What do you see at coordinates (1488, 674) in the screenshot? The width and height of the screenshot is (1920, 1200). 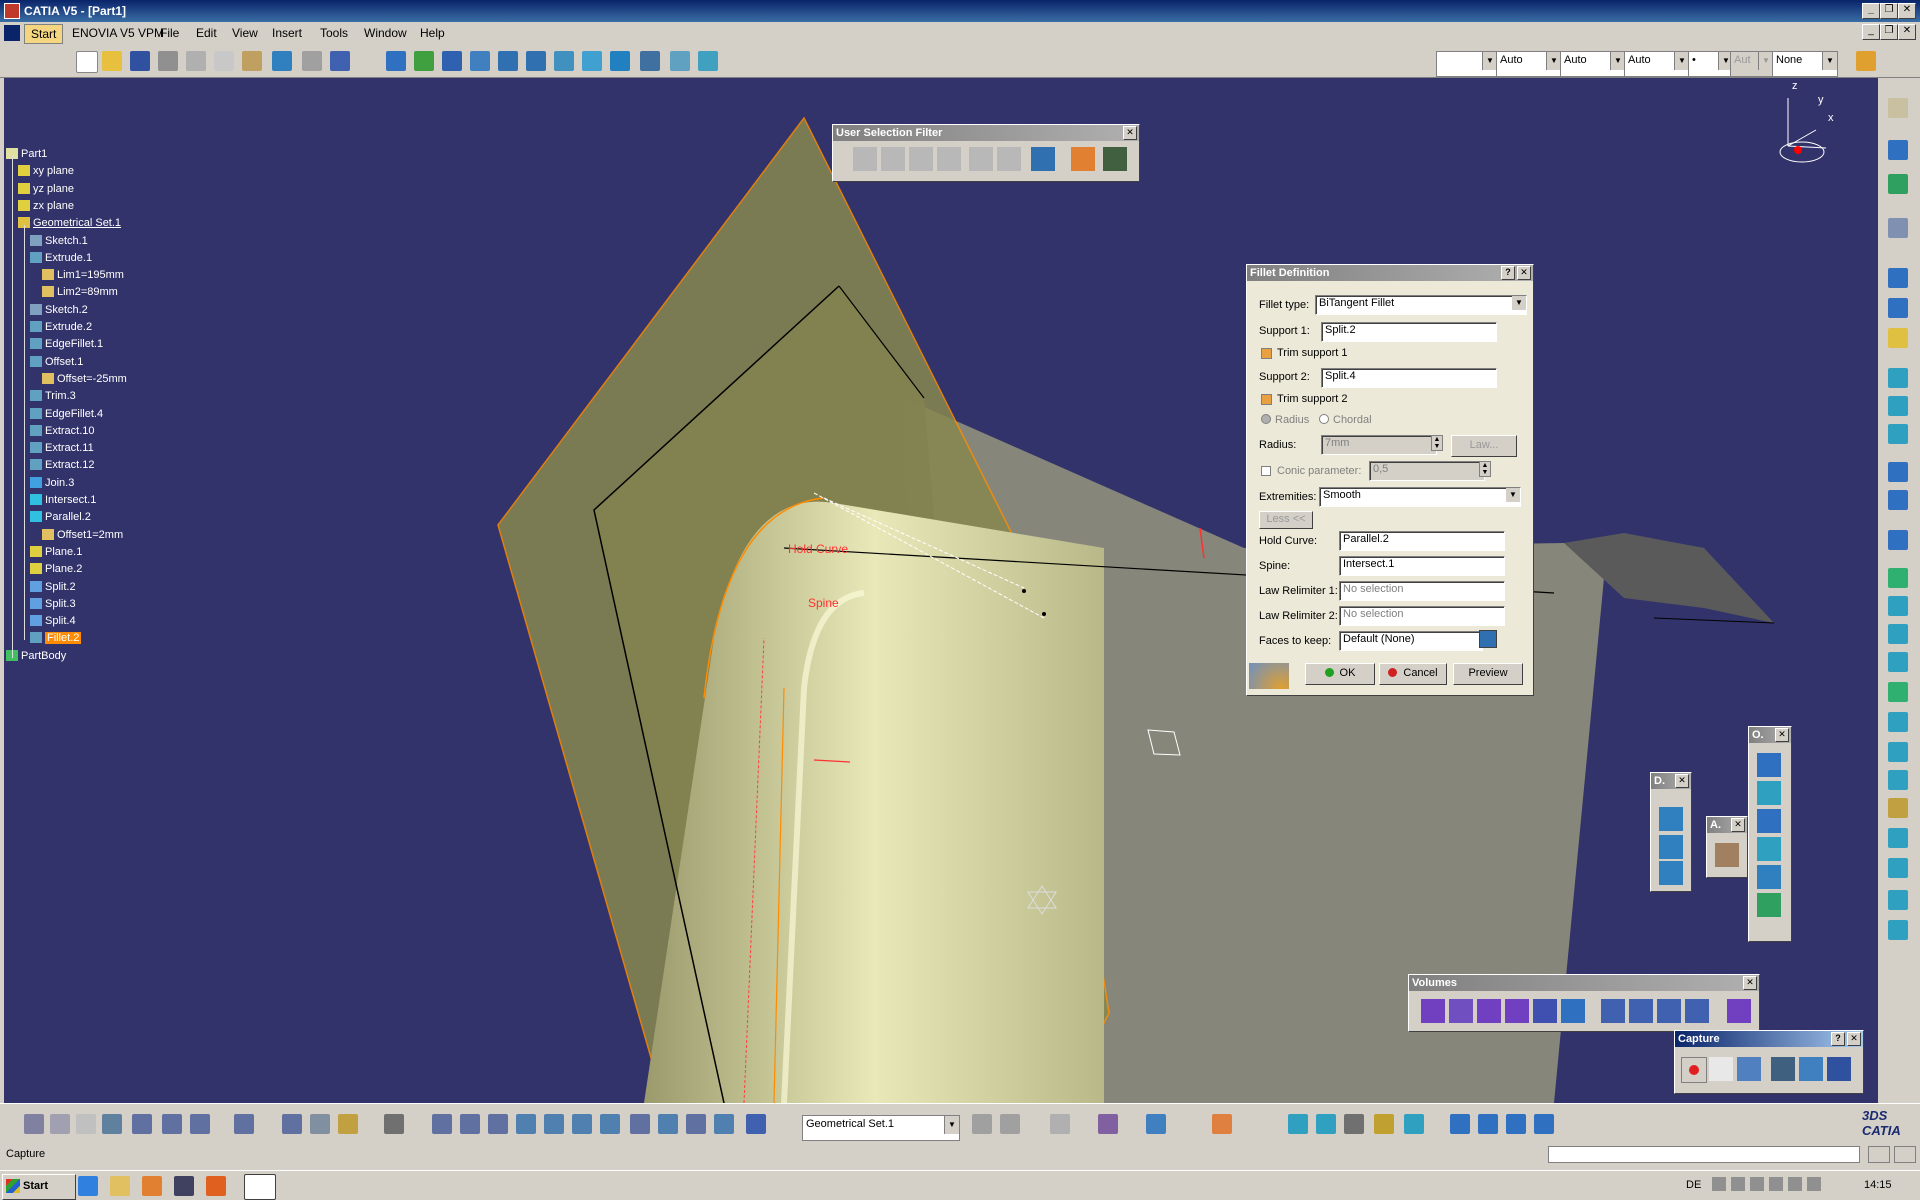 I see `preview-button: Preview` at bounding box center [1488, 674].